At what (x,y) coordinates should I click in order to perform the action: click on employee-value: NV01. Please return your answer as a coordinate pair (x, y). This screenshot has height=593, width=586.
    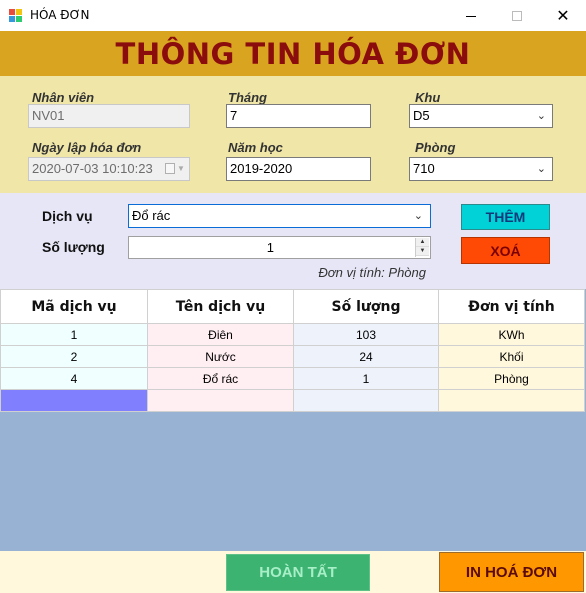
    Looking at the image, I should click on (48, 115).